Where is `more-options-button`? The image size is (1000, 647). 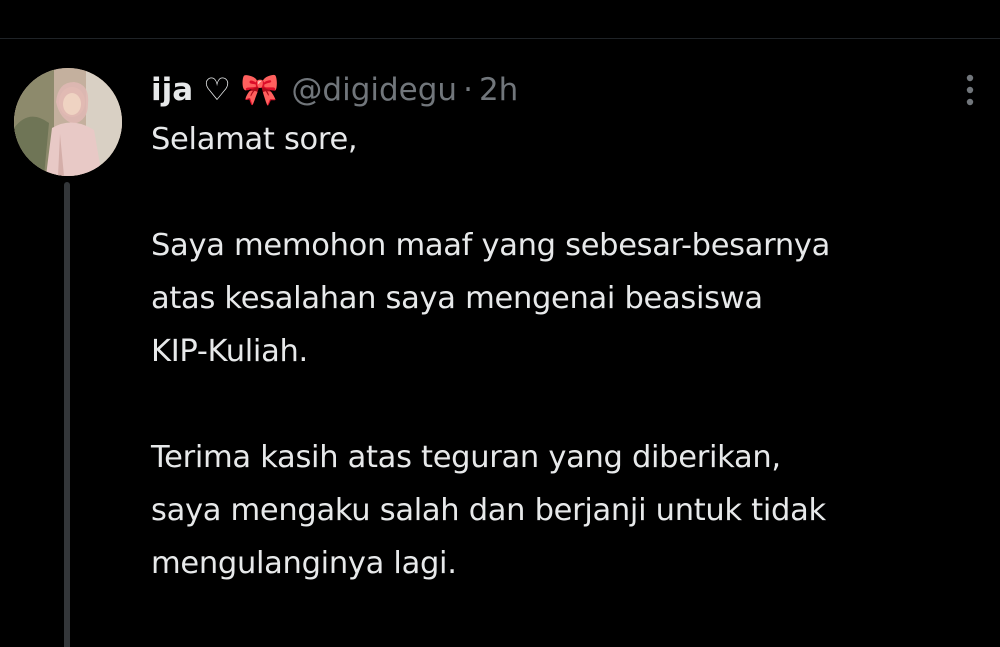
more-options-button is located at coordinates (970, 90).